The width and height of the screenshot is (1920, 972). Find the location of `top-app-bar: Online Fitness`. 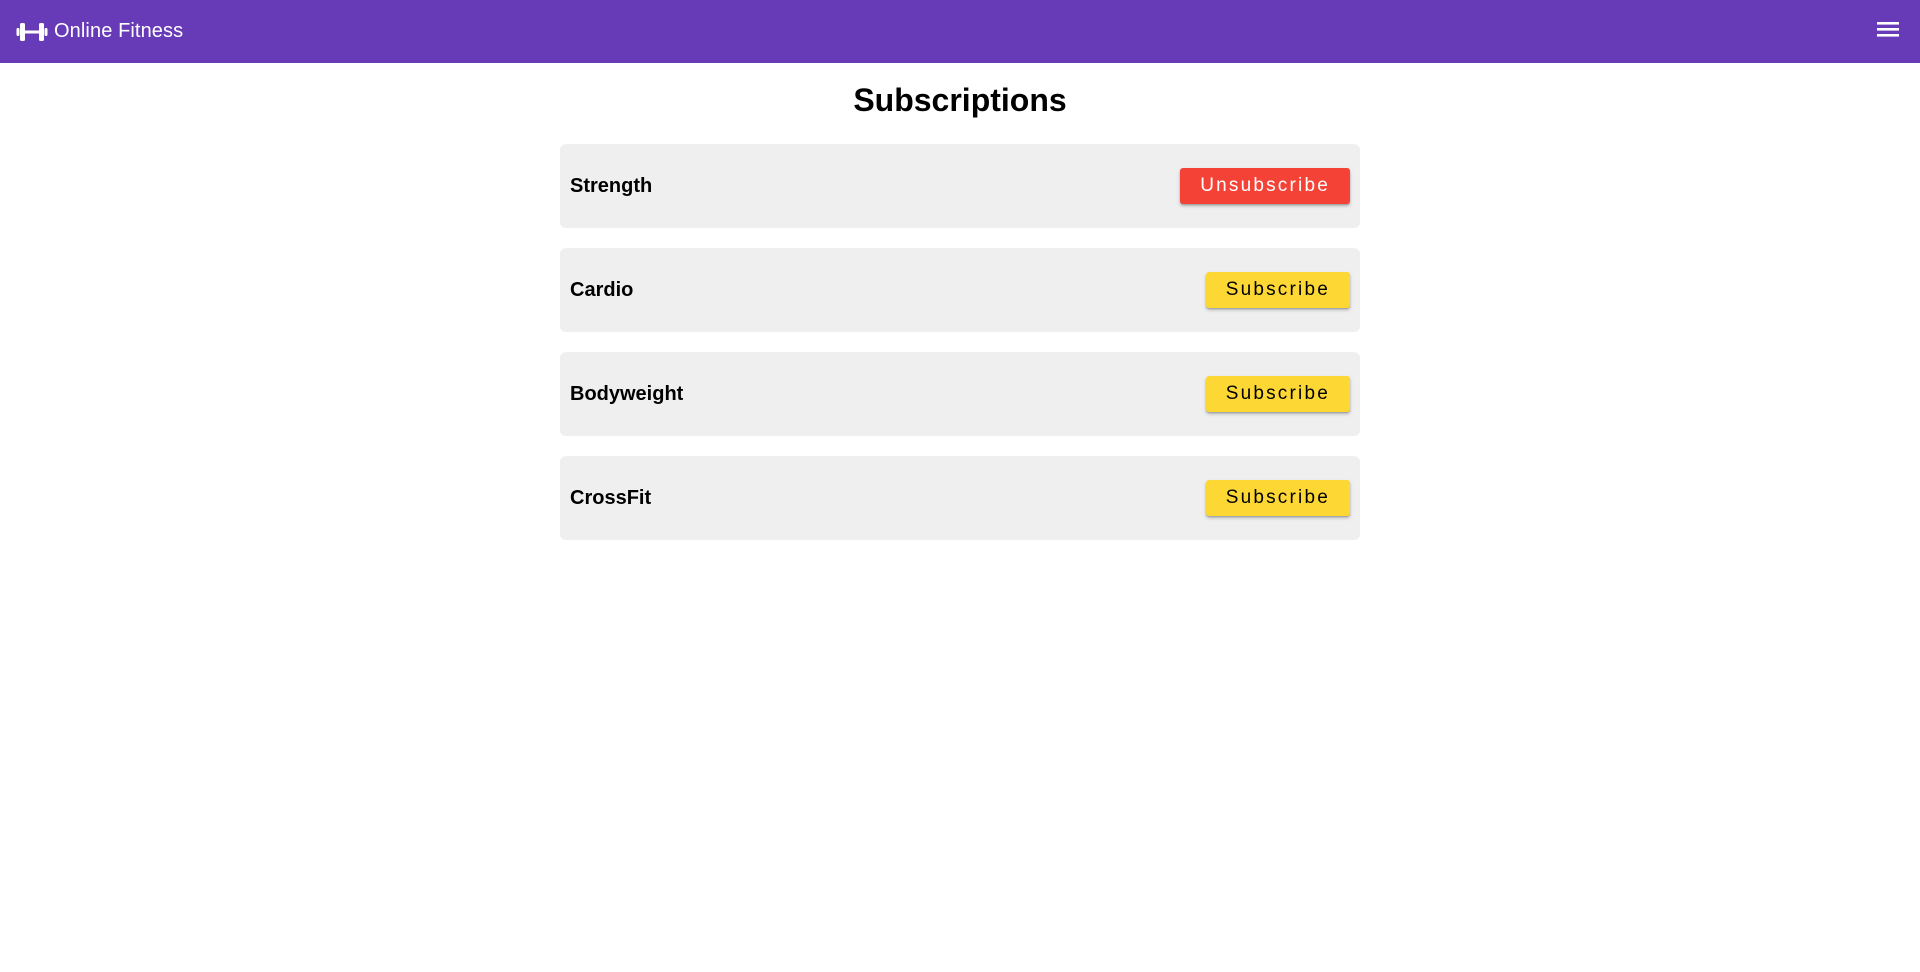

top-app-bar: Online Fitness is located at coordinates (960, 31).